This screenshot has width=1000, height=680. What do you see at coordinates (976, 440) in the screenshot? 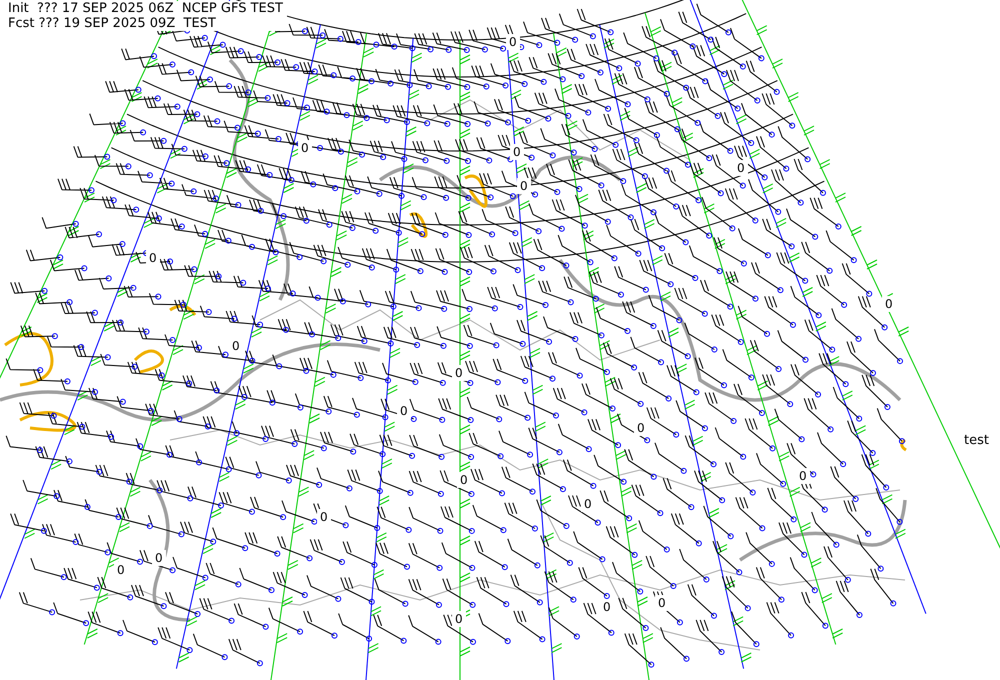
I see `side-label: test` at bounding box center [976, 440].